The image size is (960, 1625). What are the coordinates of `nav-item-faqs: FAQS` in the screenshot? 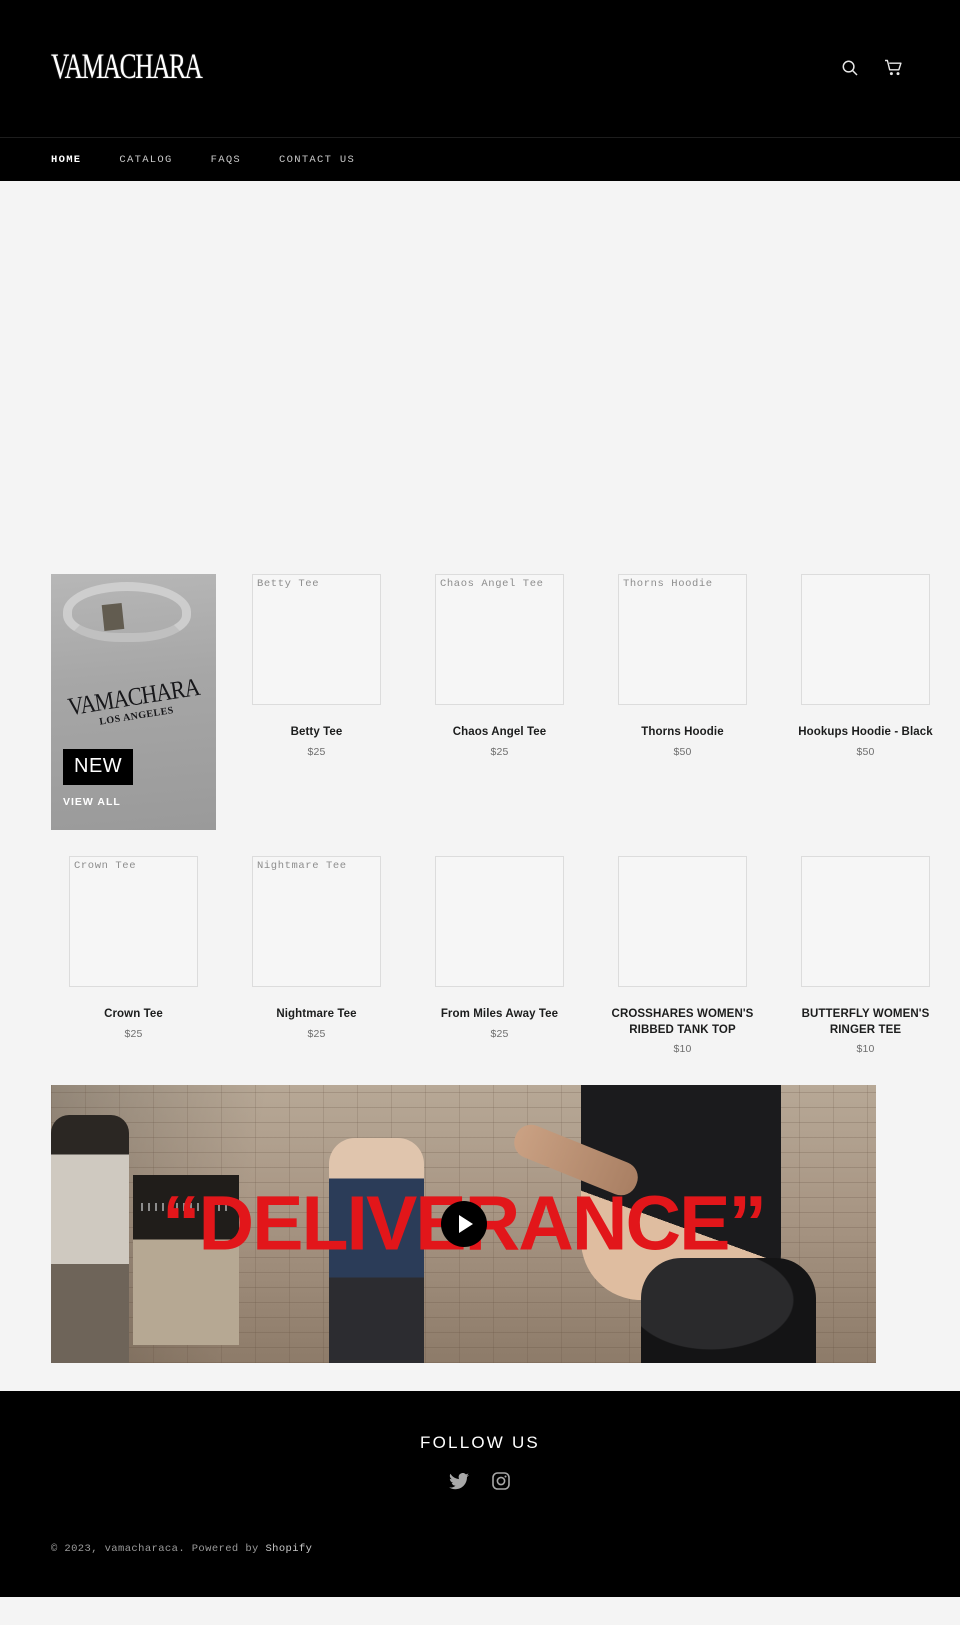 It's located at (226, 160).